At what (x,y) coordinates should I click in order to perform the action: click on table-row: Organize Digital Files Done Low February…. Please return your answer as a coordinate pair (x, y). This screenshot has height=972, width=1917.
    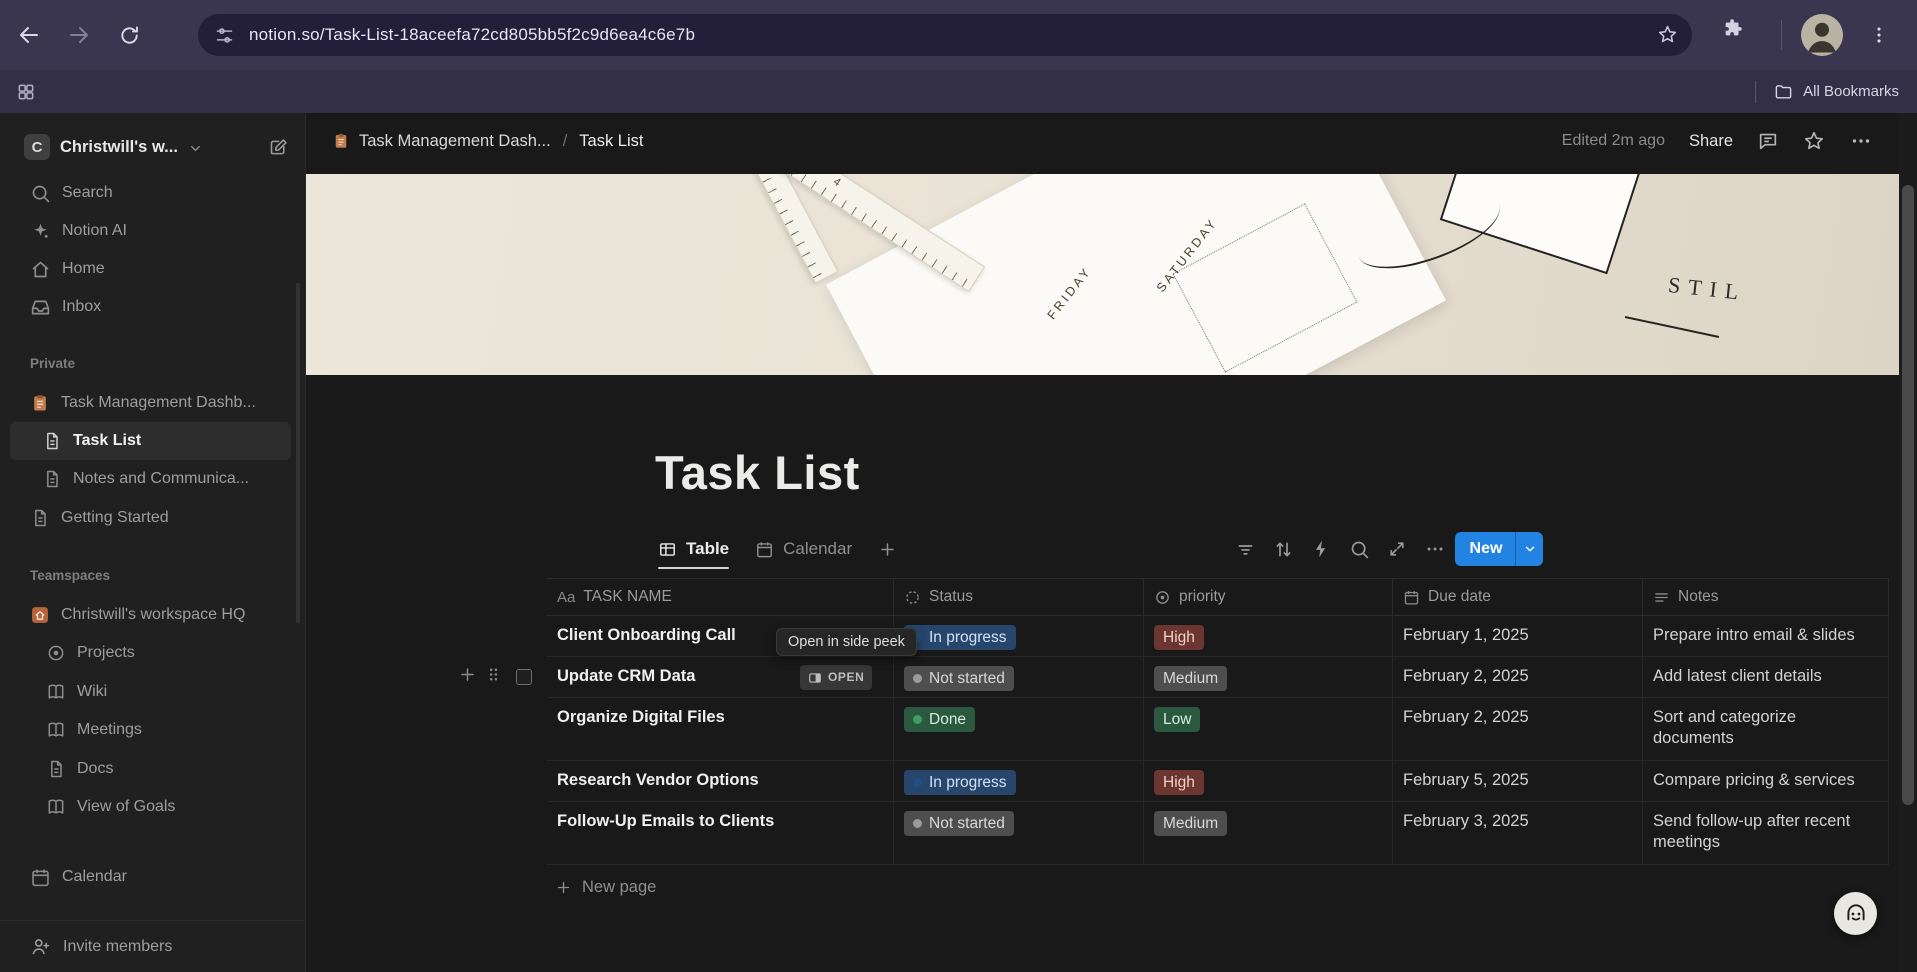
    Looking at the image, I should click on (1218, 729).